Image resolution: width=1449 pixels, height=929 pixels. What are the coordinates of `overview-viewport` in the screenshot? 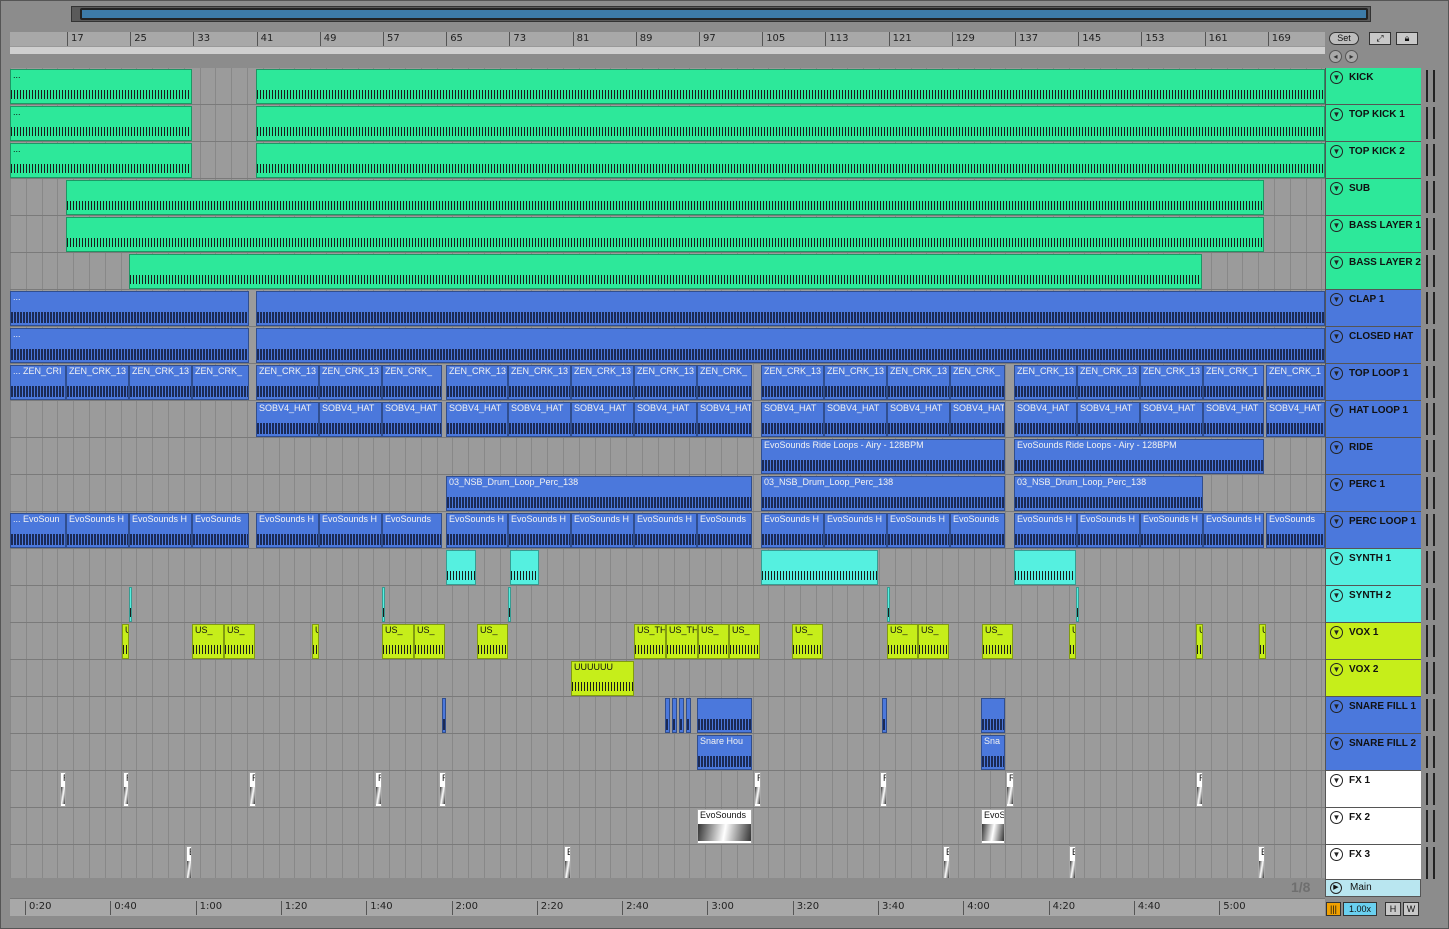 It's located at (724, 14).